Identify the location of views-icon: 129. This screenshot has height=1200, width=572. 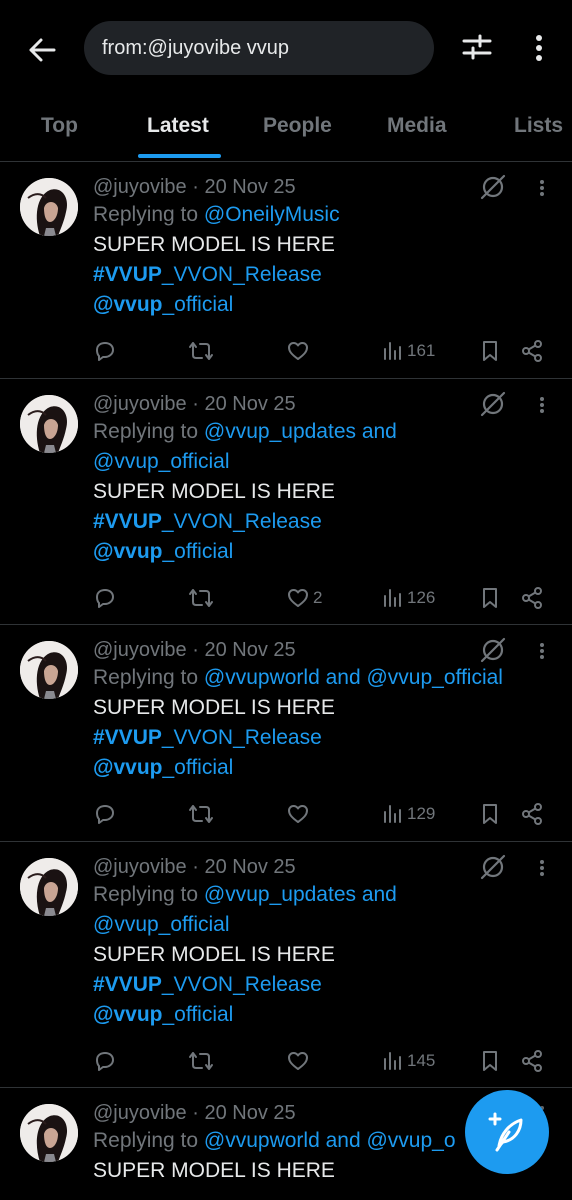
(408, 814).